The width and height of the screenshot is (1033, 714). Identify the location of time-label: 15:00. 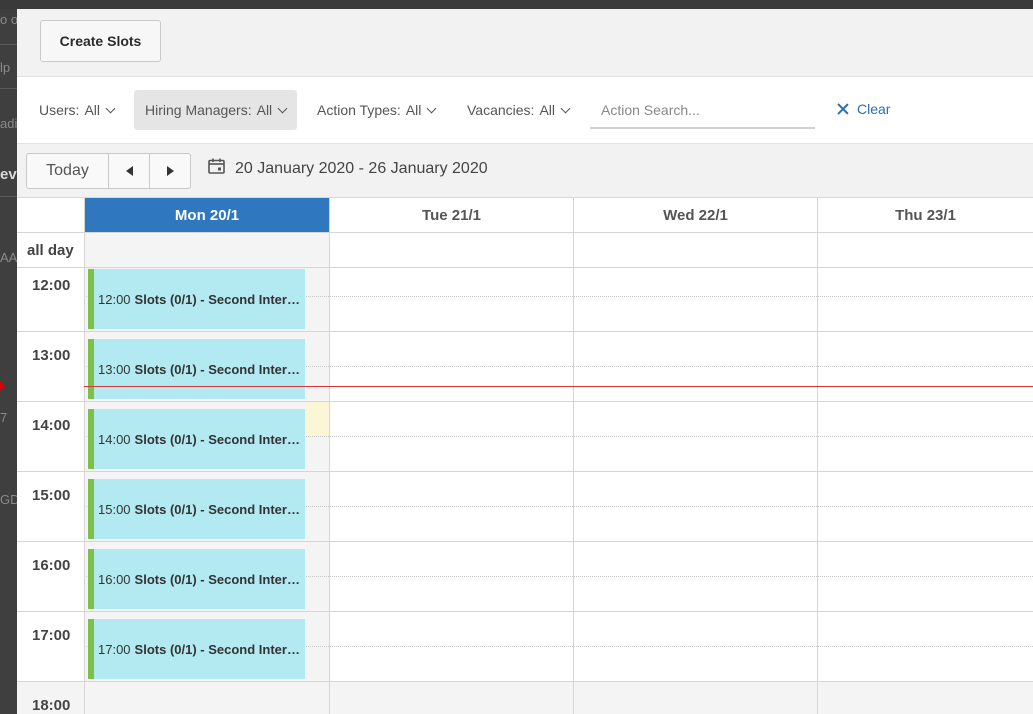
(51, 495).